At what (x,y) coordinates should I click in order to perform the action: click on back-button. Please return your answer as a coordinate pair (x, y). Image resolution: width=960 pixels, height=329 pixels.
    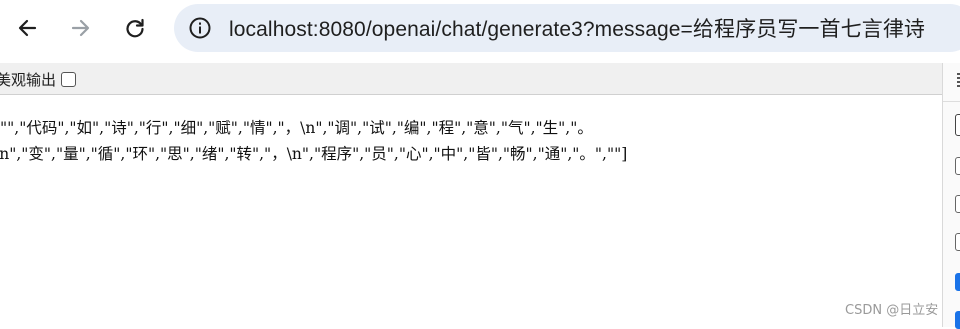
    Looking at the image, I should click on (27, 28).